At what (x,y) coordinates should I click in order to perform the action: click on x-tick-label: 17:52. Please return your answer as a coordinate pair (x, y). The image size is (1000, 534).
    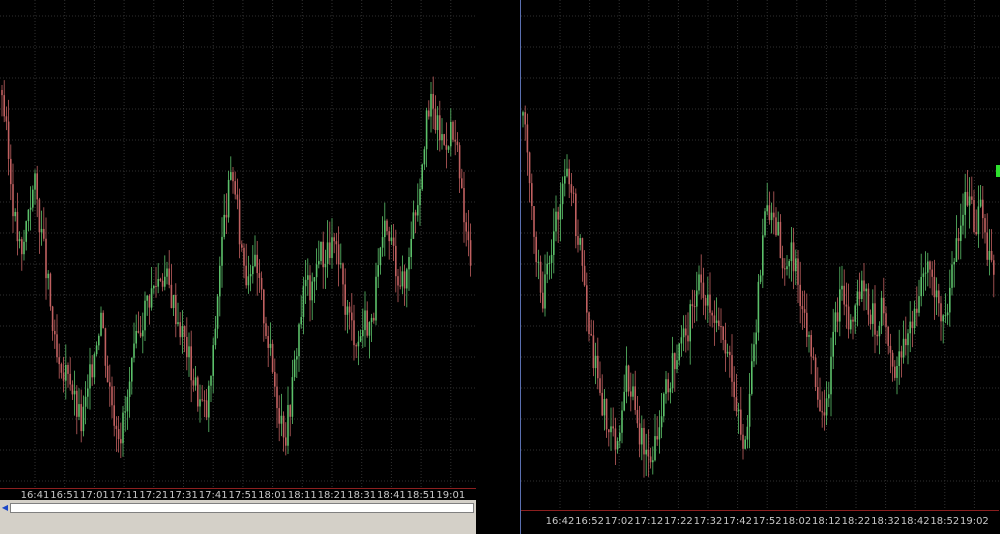
    Looking at the image, I should click on (767, 521).